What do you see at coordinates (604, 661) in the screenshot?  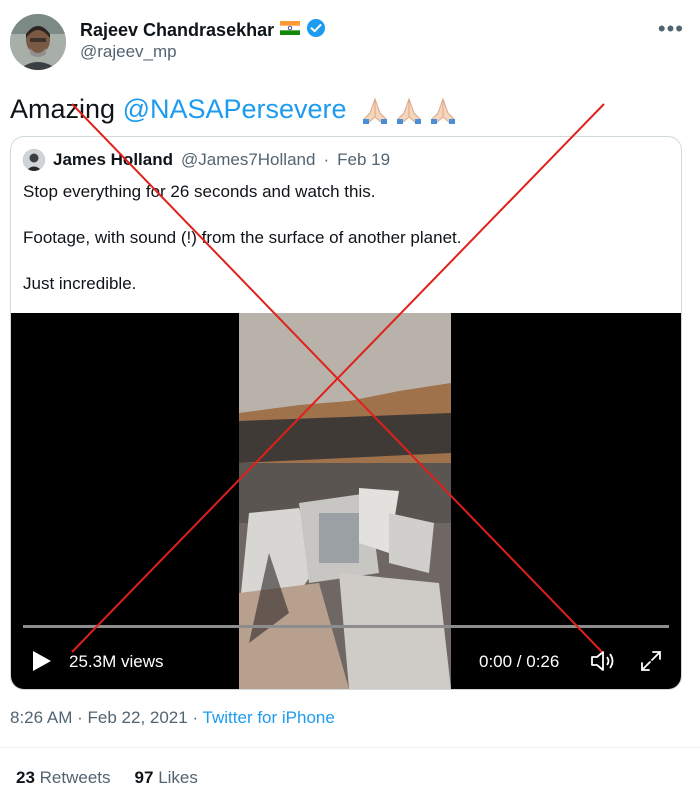 I see `volume-icon` at bounding box center [604, 661].